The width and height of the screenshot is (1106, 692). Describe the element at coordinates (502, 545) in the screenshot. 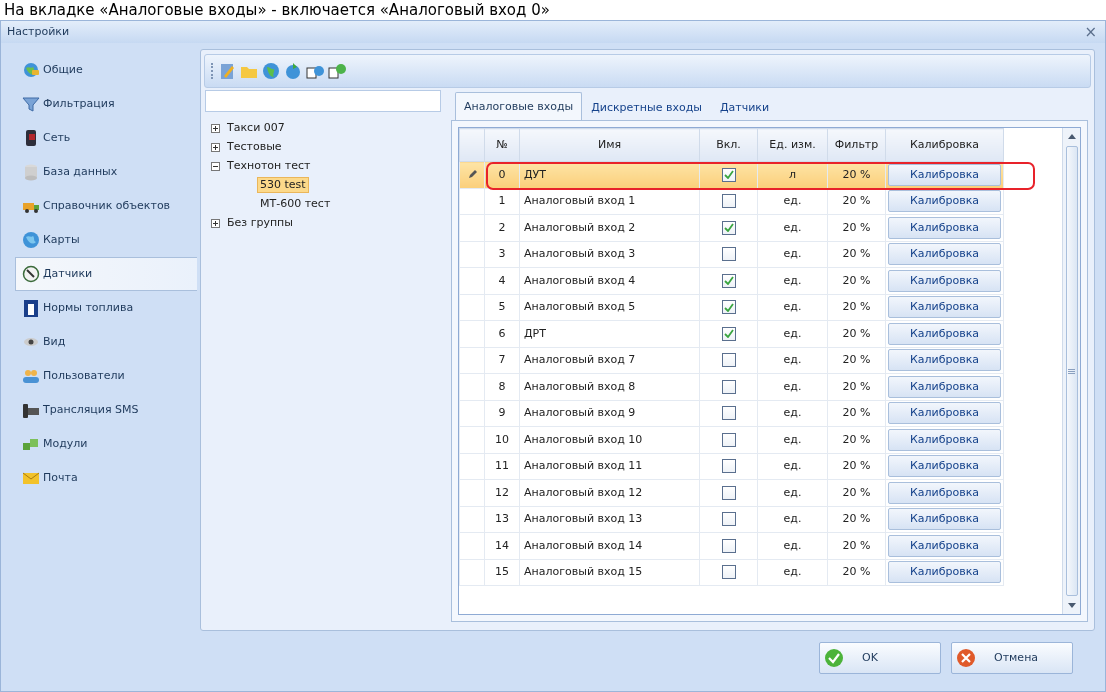

I see `table-cell: 14` at that location.